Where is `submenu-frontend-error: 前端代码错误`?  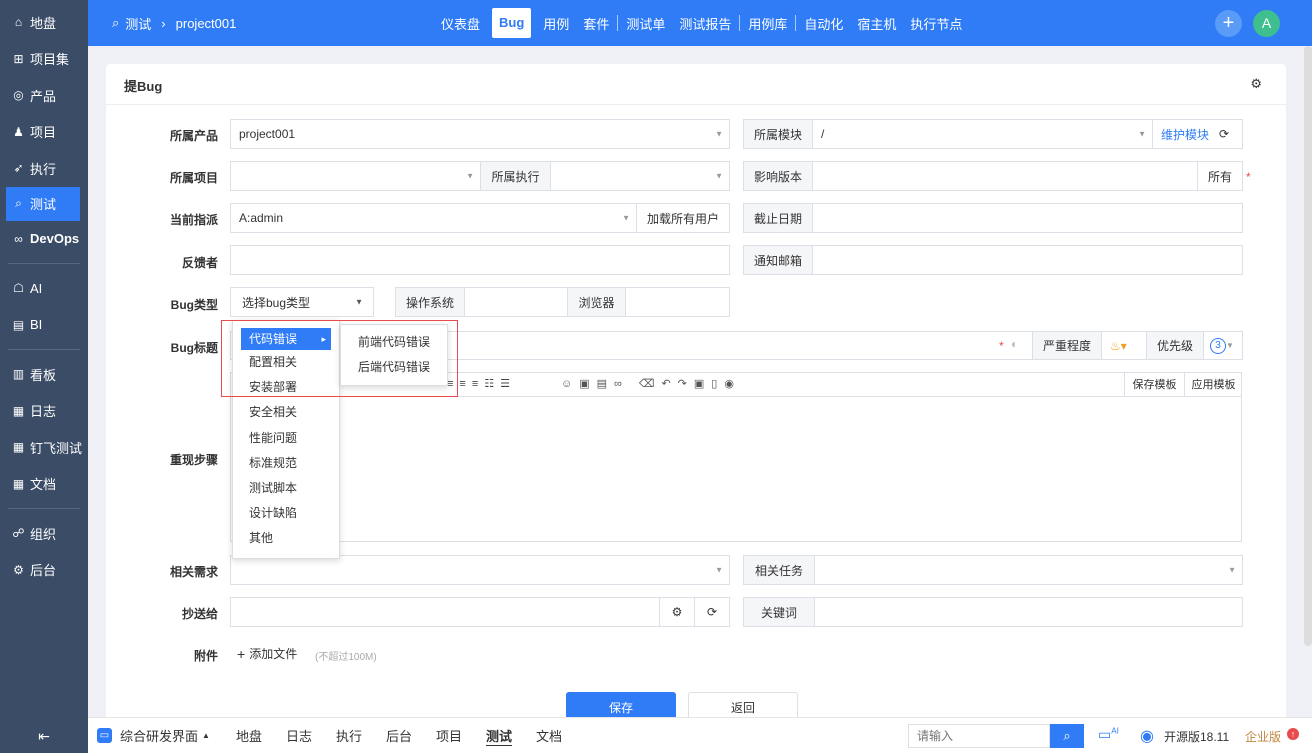 submenu-frontend-error: 前端代码错误 is located at coordinates (394, 342).